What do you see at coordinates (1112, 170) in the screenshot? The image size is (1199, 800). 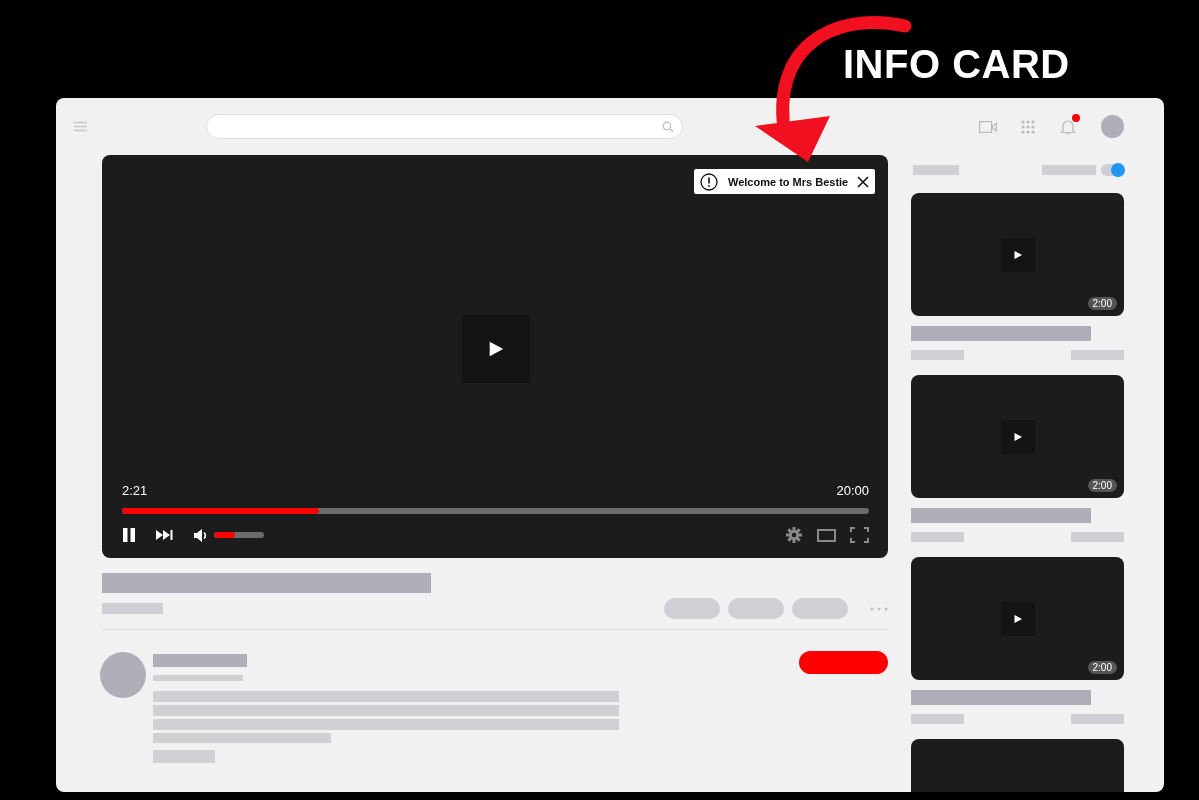 I see `autoplay-toggle` at bounding box center [1112, 170].